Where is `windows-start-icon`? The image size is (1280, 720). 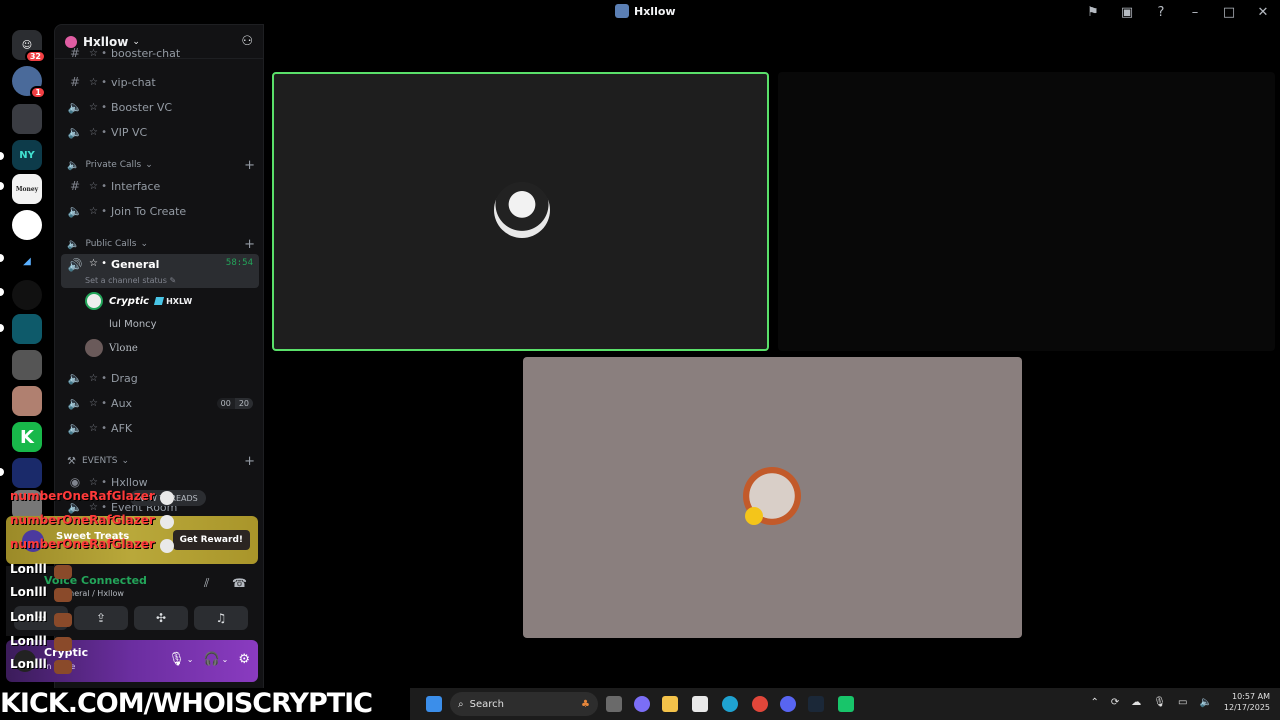 windows-start-icon is located at coordinates (434, 704).